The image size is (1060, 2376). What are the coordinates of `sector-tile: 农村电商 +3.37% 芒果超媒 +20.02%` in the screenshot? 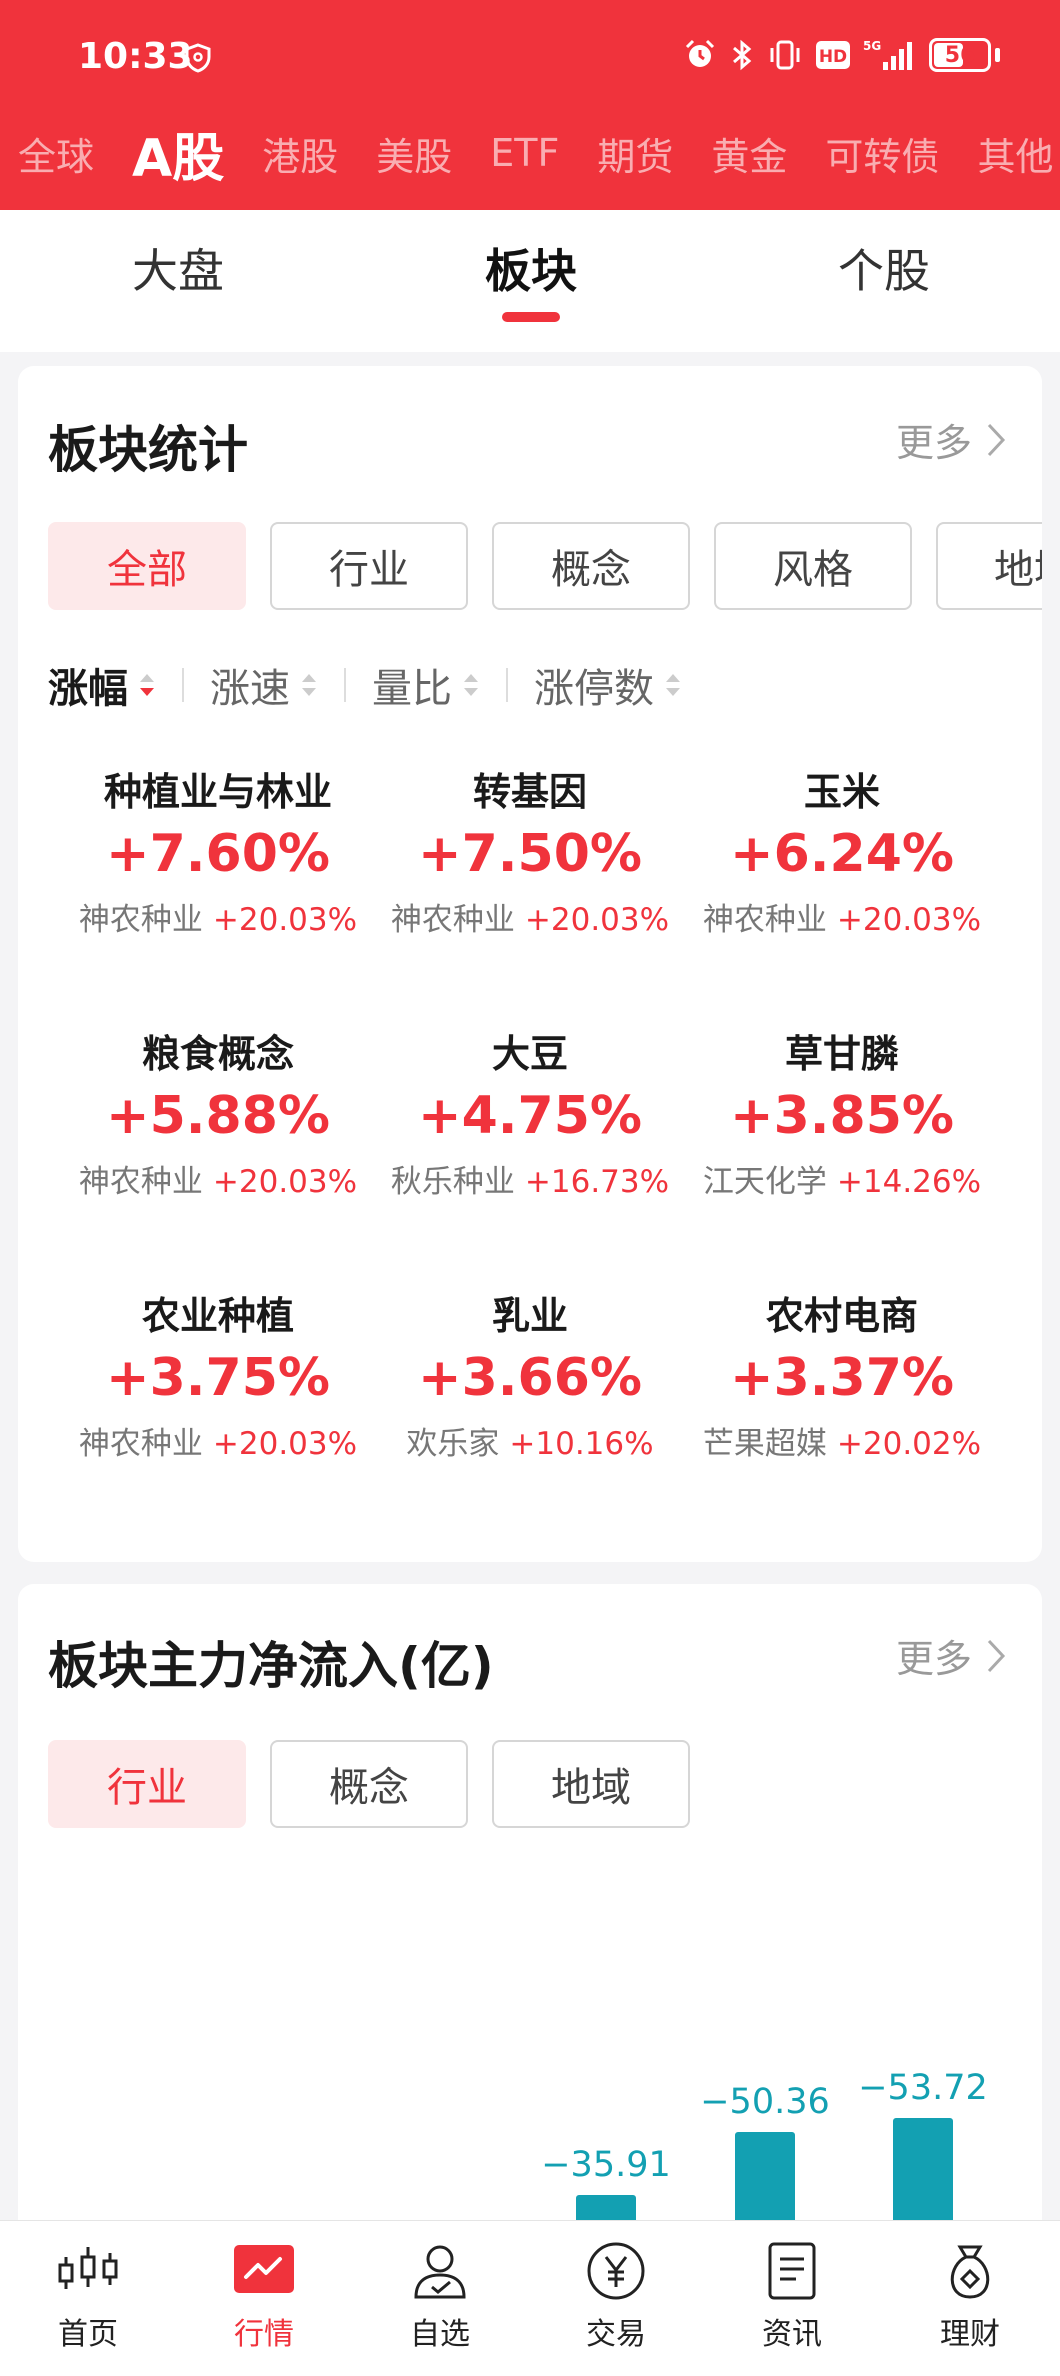 It's located at (842, 1374).